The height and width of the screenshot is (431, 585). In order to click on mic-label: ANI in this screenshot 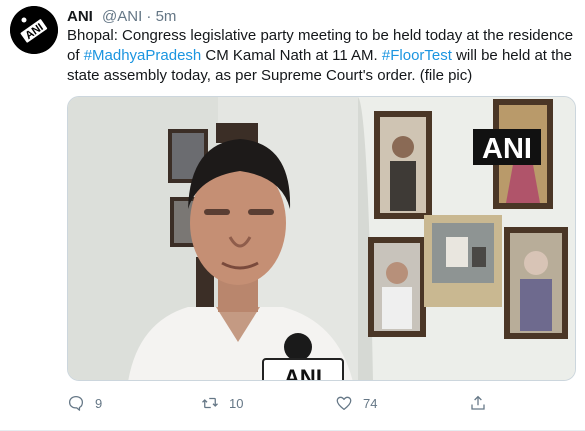, I will do `click(303, 373)`.